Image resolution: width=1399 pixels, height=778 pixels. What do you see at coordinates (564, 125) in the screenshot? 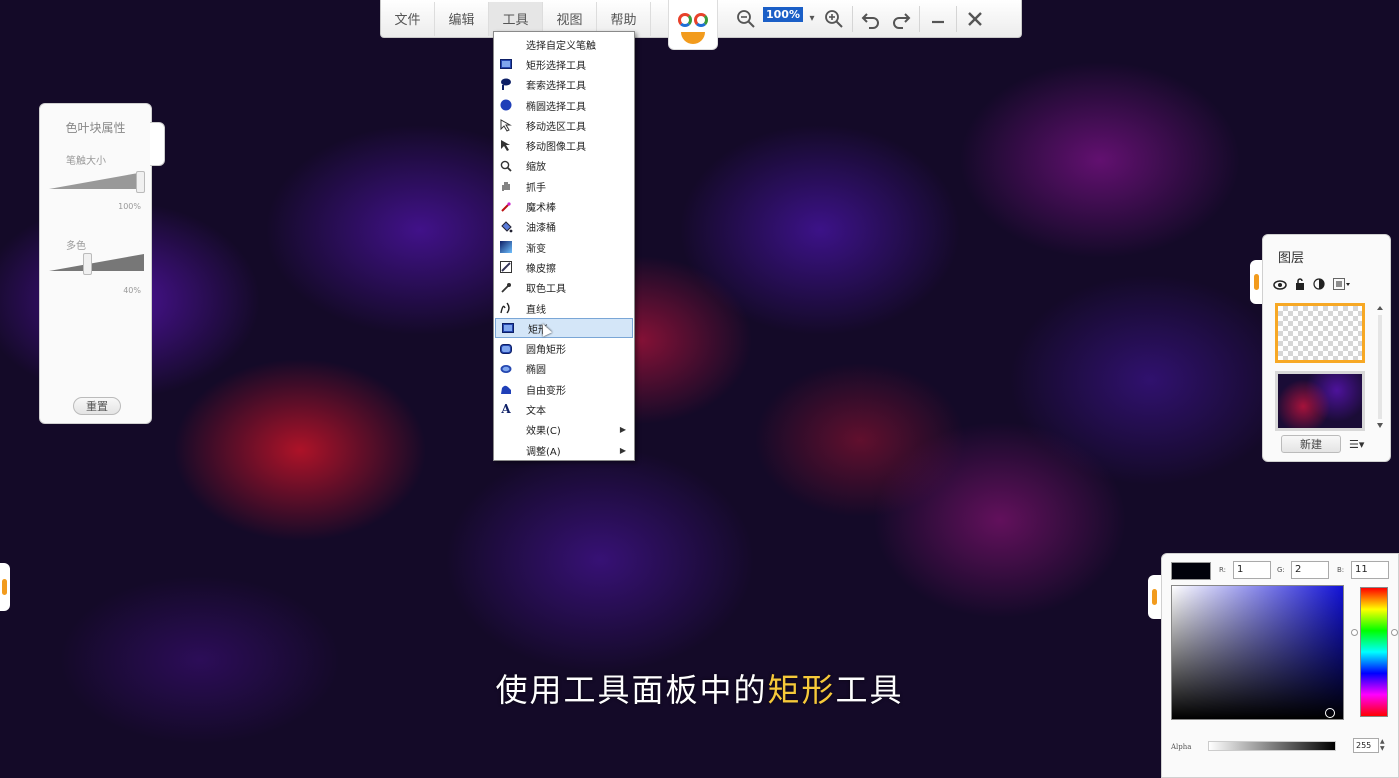
I see `tools-menu-item: 移动选区工具` at bounding box center [564, 125].